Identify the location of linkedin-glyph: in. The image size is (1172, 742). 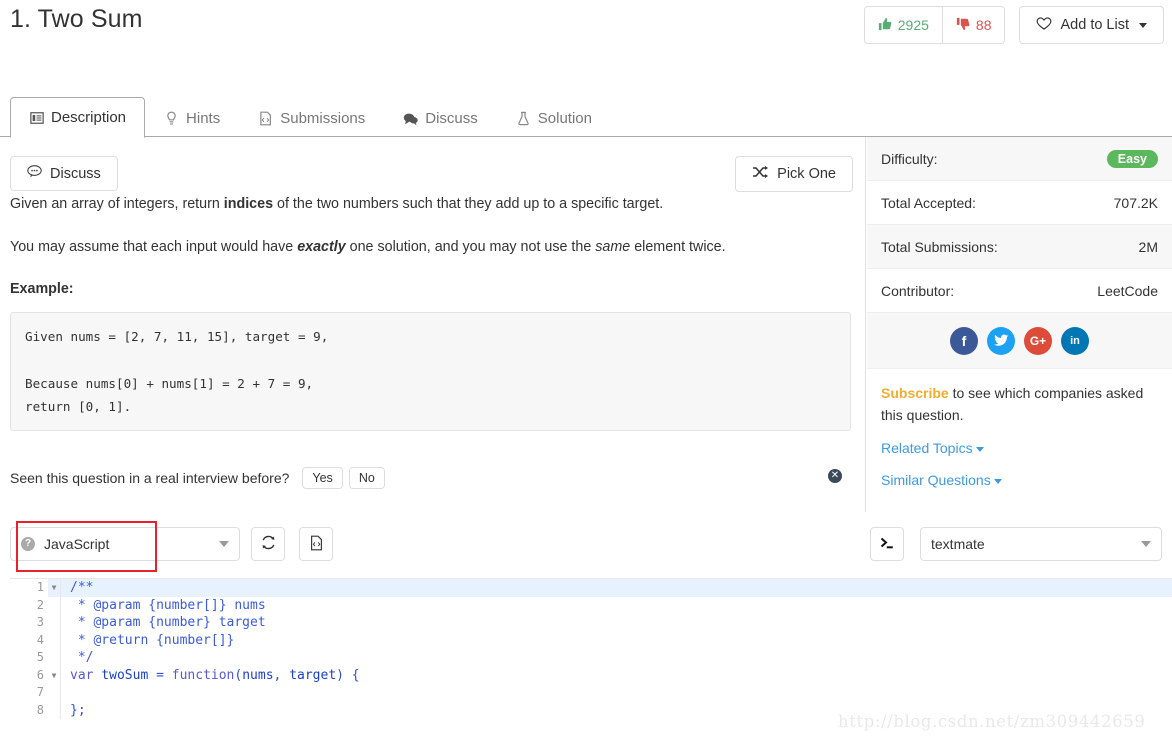
(1075, 340).